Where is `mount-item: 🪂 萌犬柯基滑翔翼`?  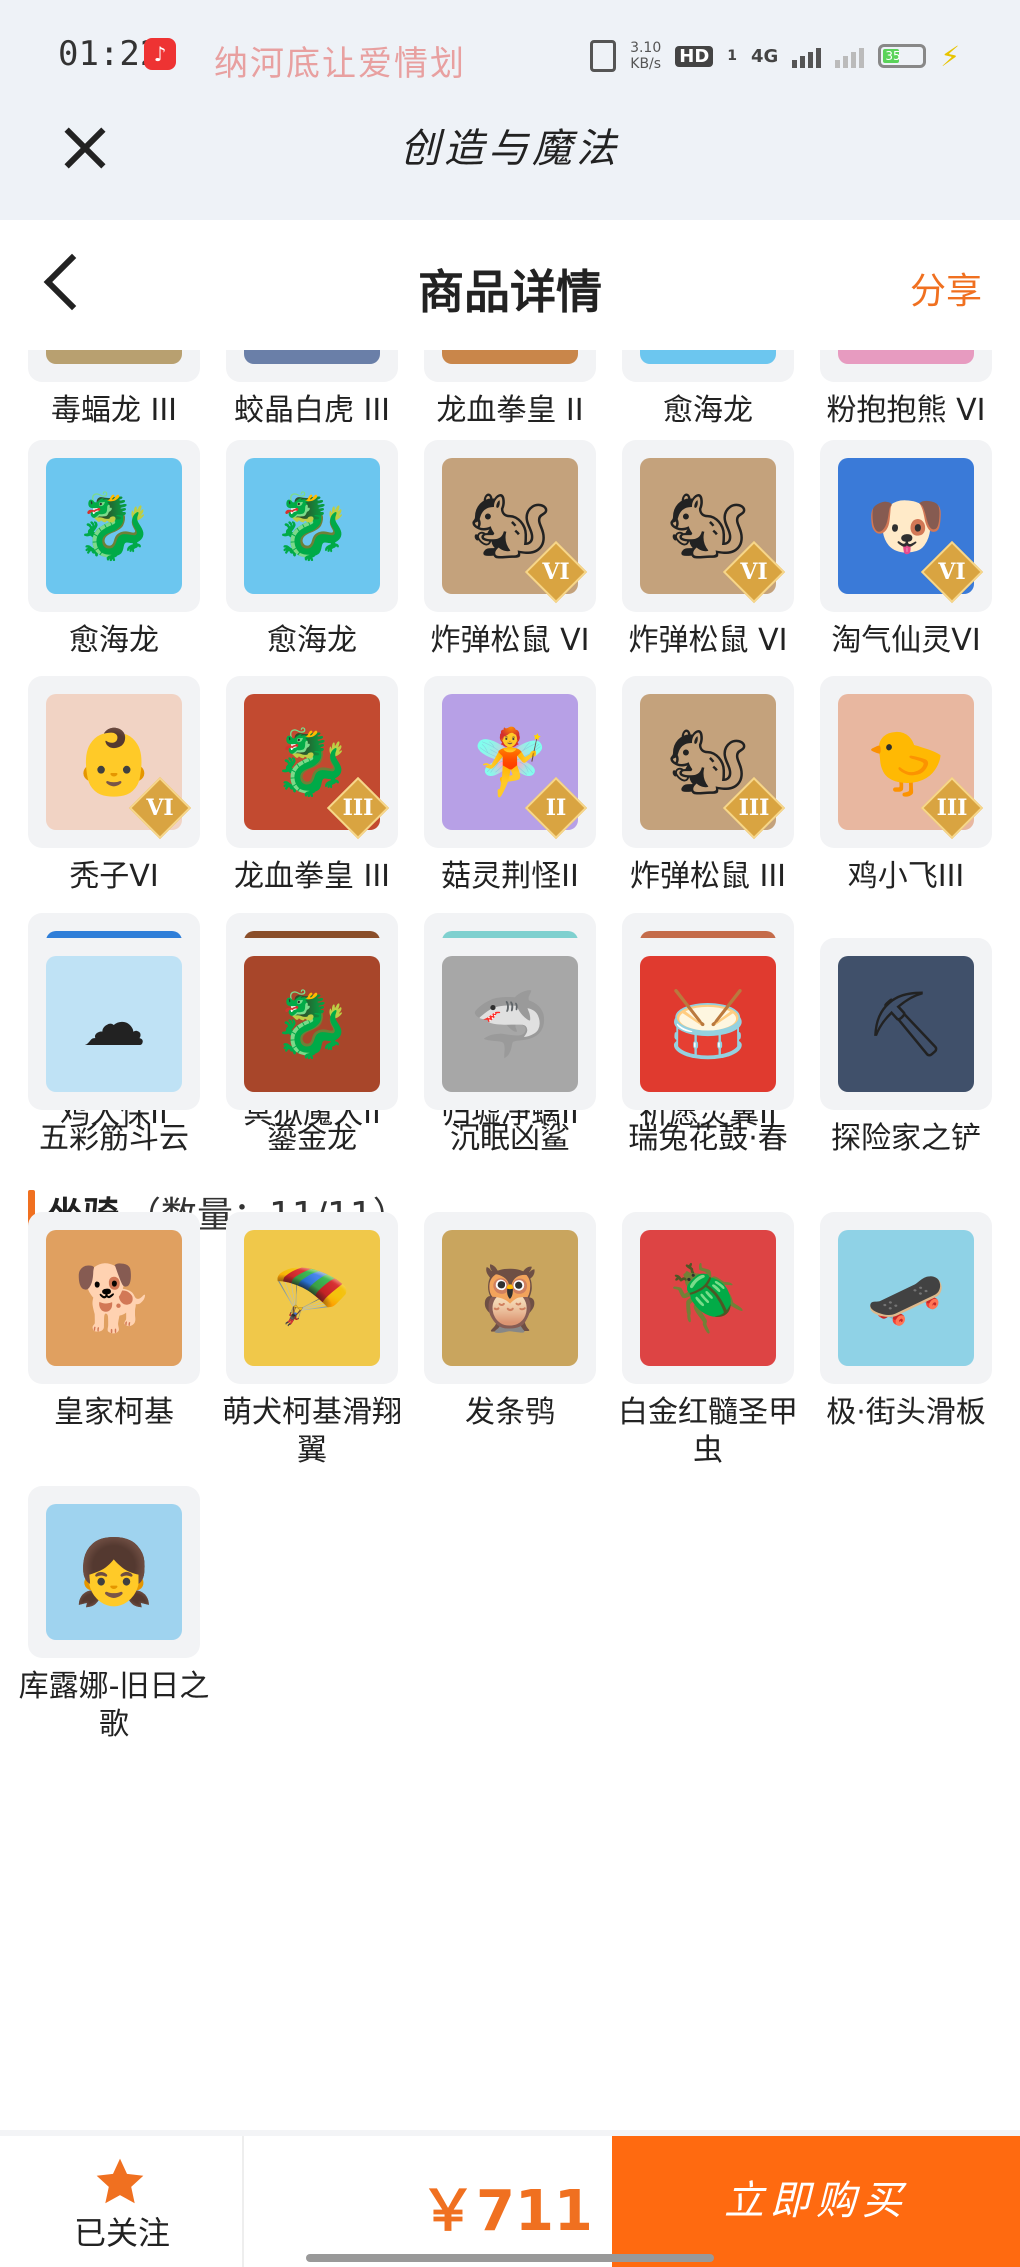 mount-item: 🪂 萌犬柯基滑翔翼 is located at coordinates (312, 1341).